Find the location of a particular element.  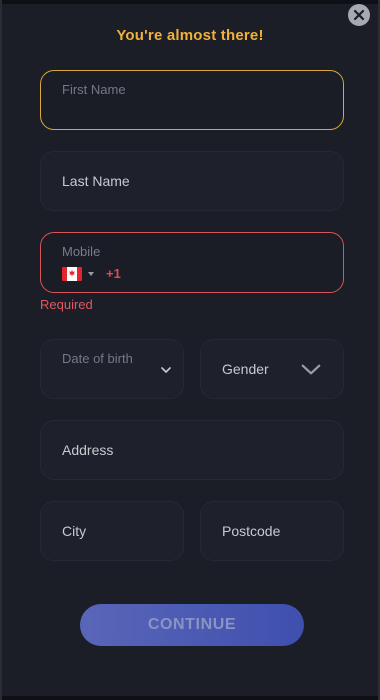

address-placeholder: Address is located at coordinates (88, 450).